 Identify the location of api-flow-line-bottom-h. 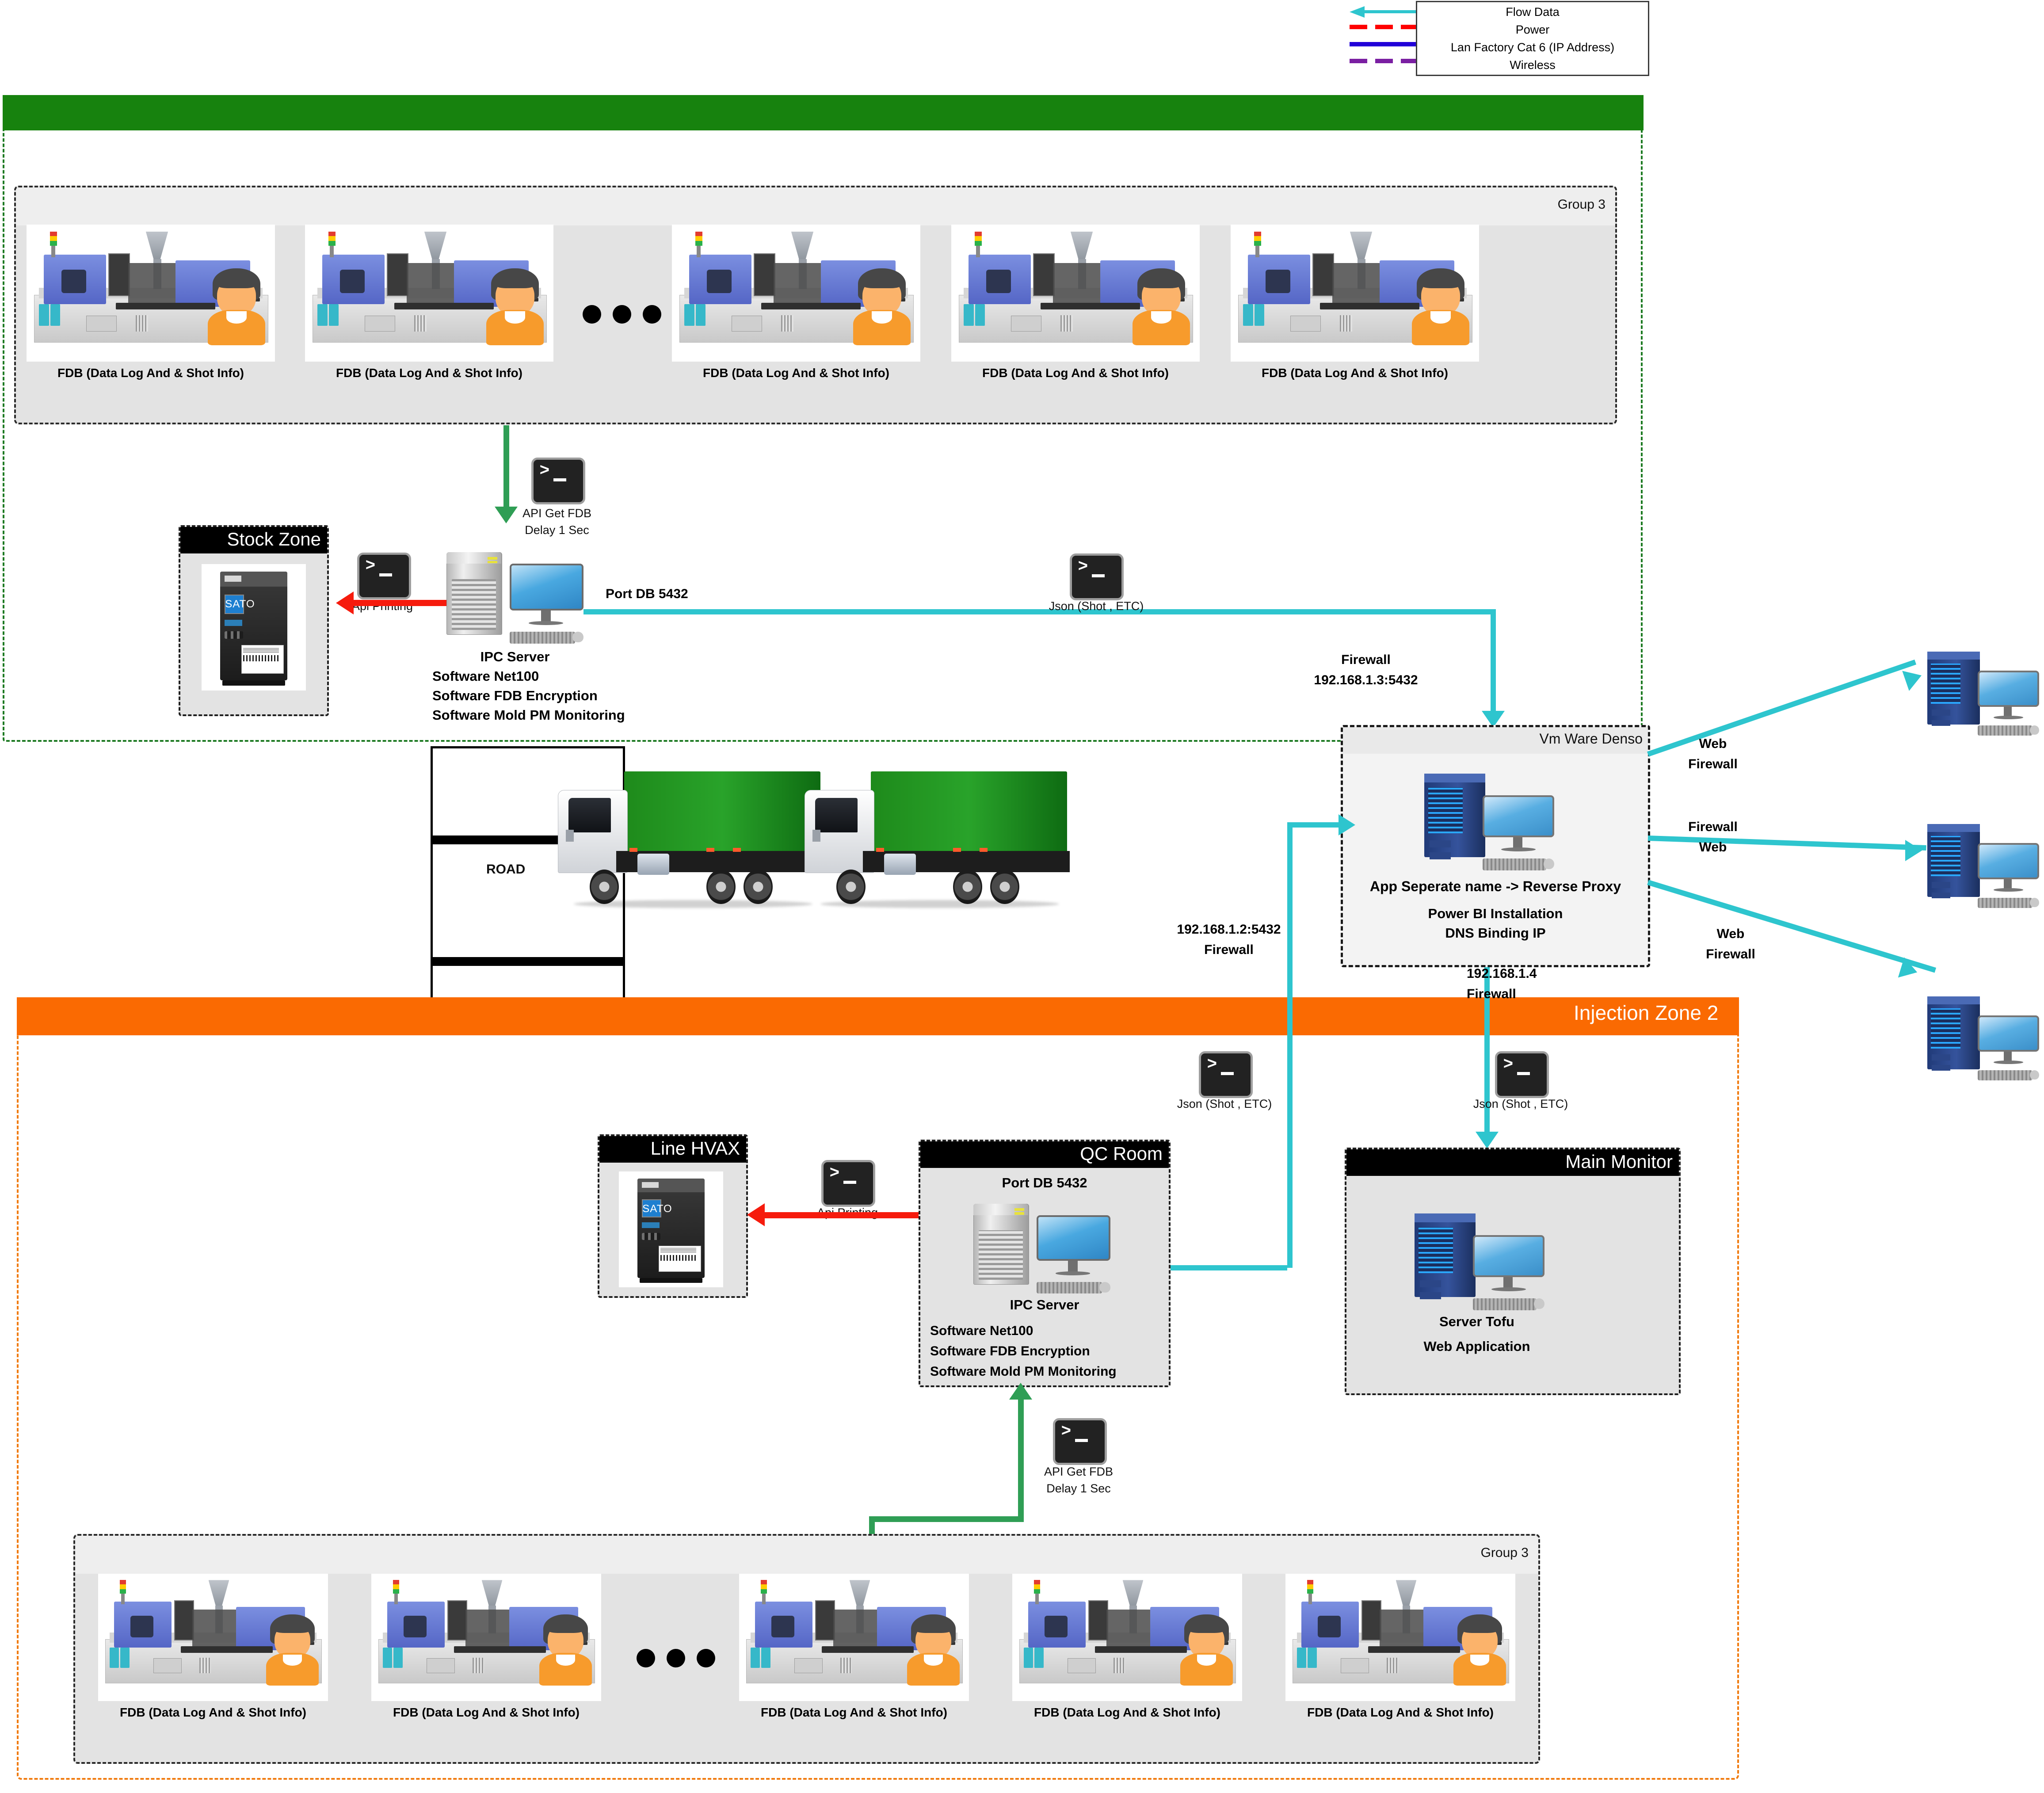
(947, 1519).